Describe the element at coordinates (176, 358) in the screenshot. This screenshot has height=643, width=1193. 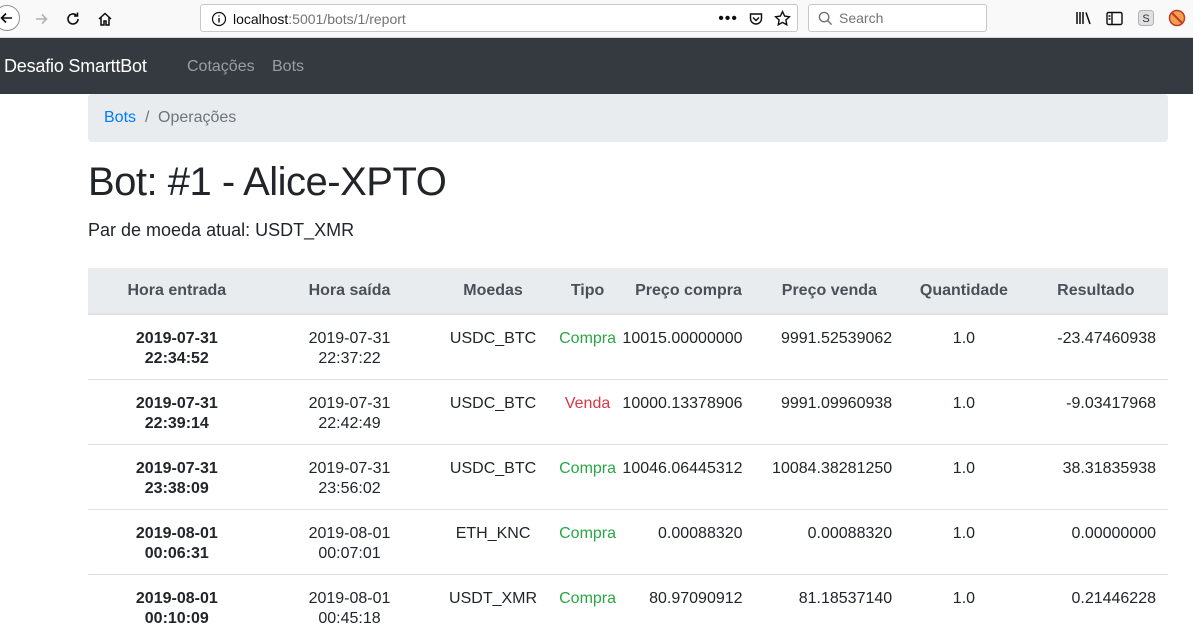
I see `entrada-time: 22:34:52` at that location.